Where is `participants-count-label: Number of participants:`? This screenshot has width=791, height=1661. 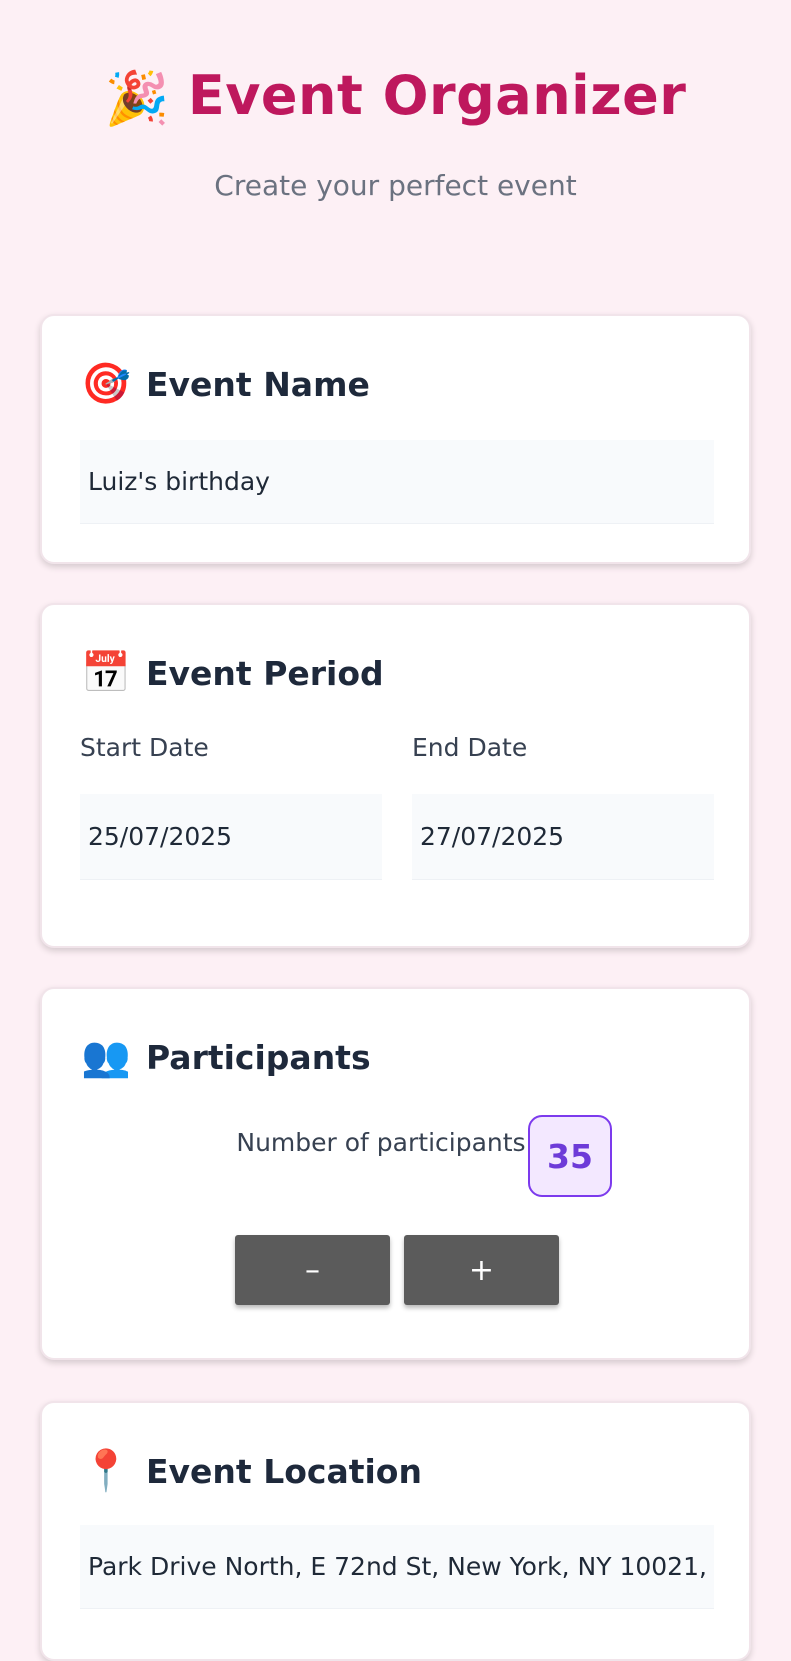 participants-count-label: Number of participants: is located at coordinates (385, 1142).